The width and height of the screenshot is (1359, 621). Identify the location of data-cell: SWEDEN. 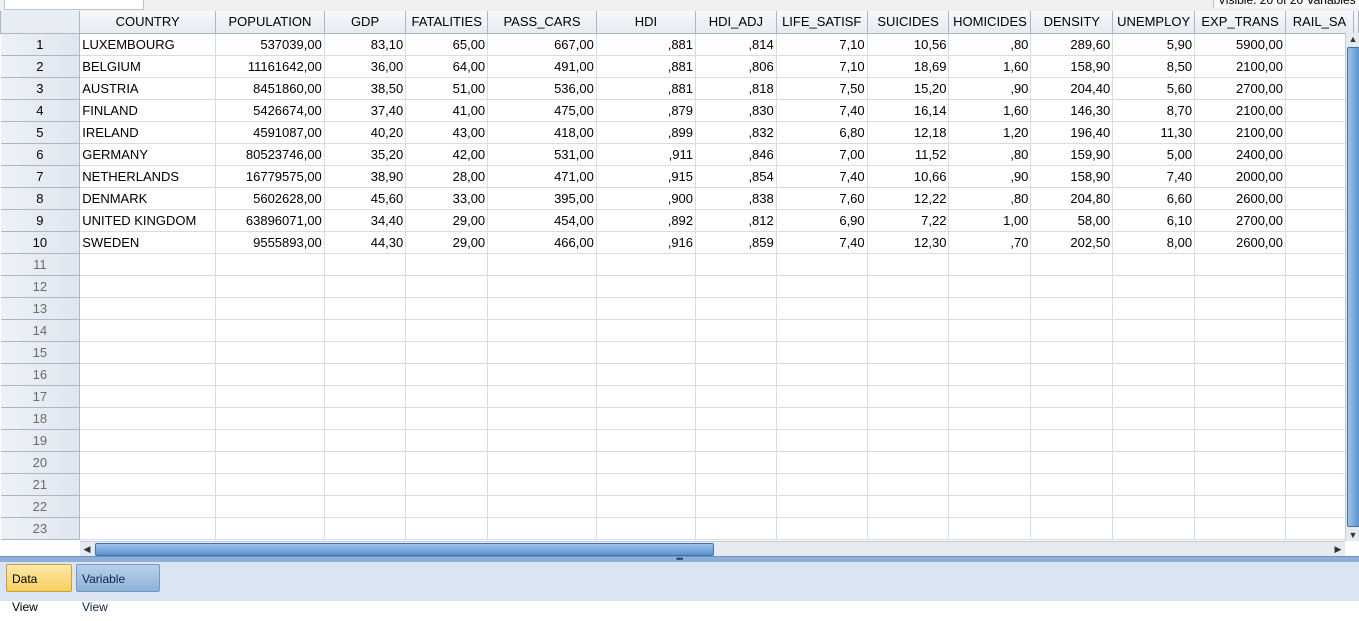
(148, 242).